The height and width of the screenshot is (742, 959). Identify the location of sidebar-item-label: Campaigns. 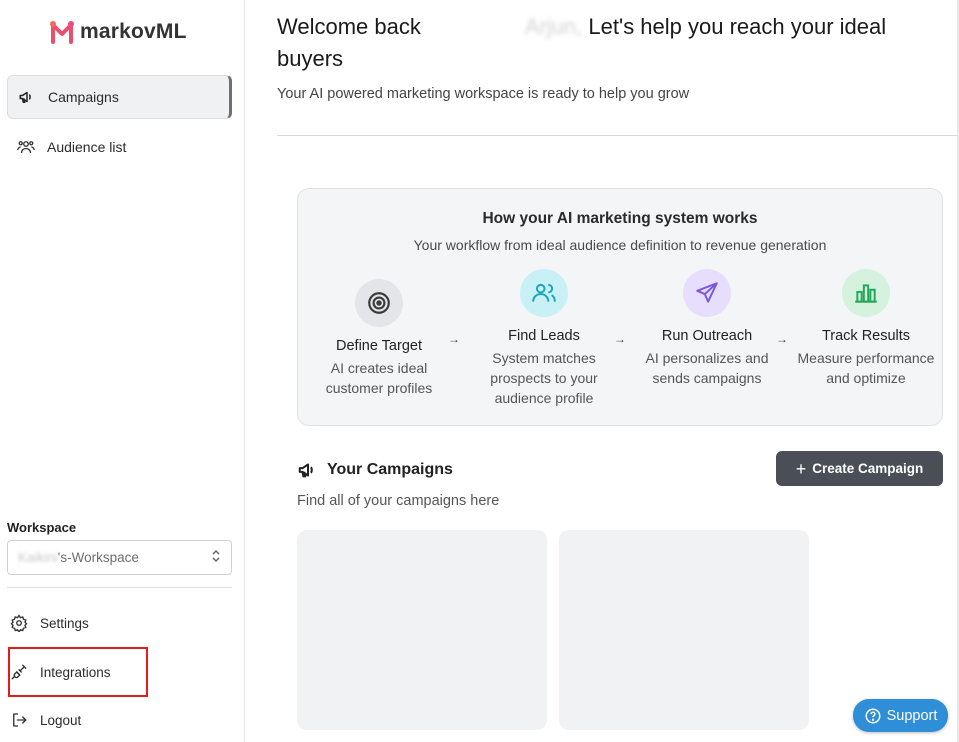
(83, 97).